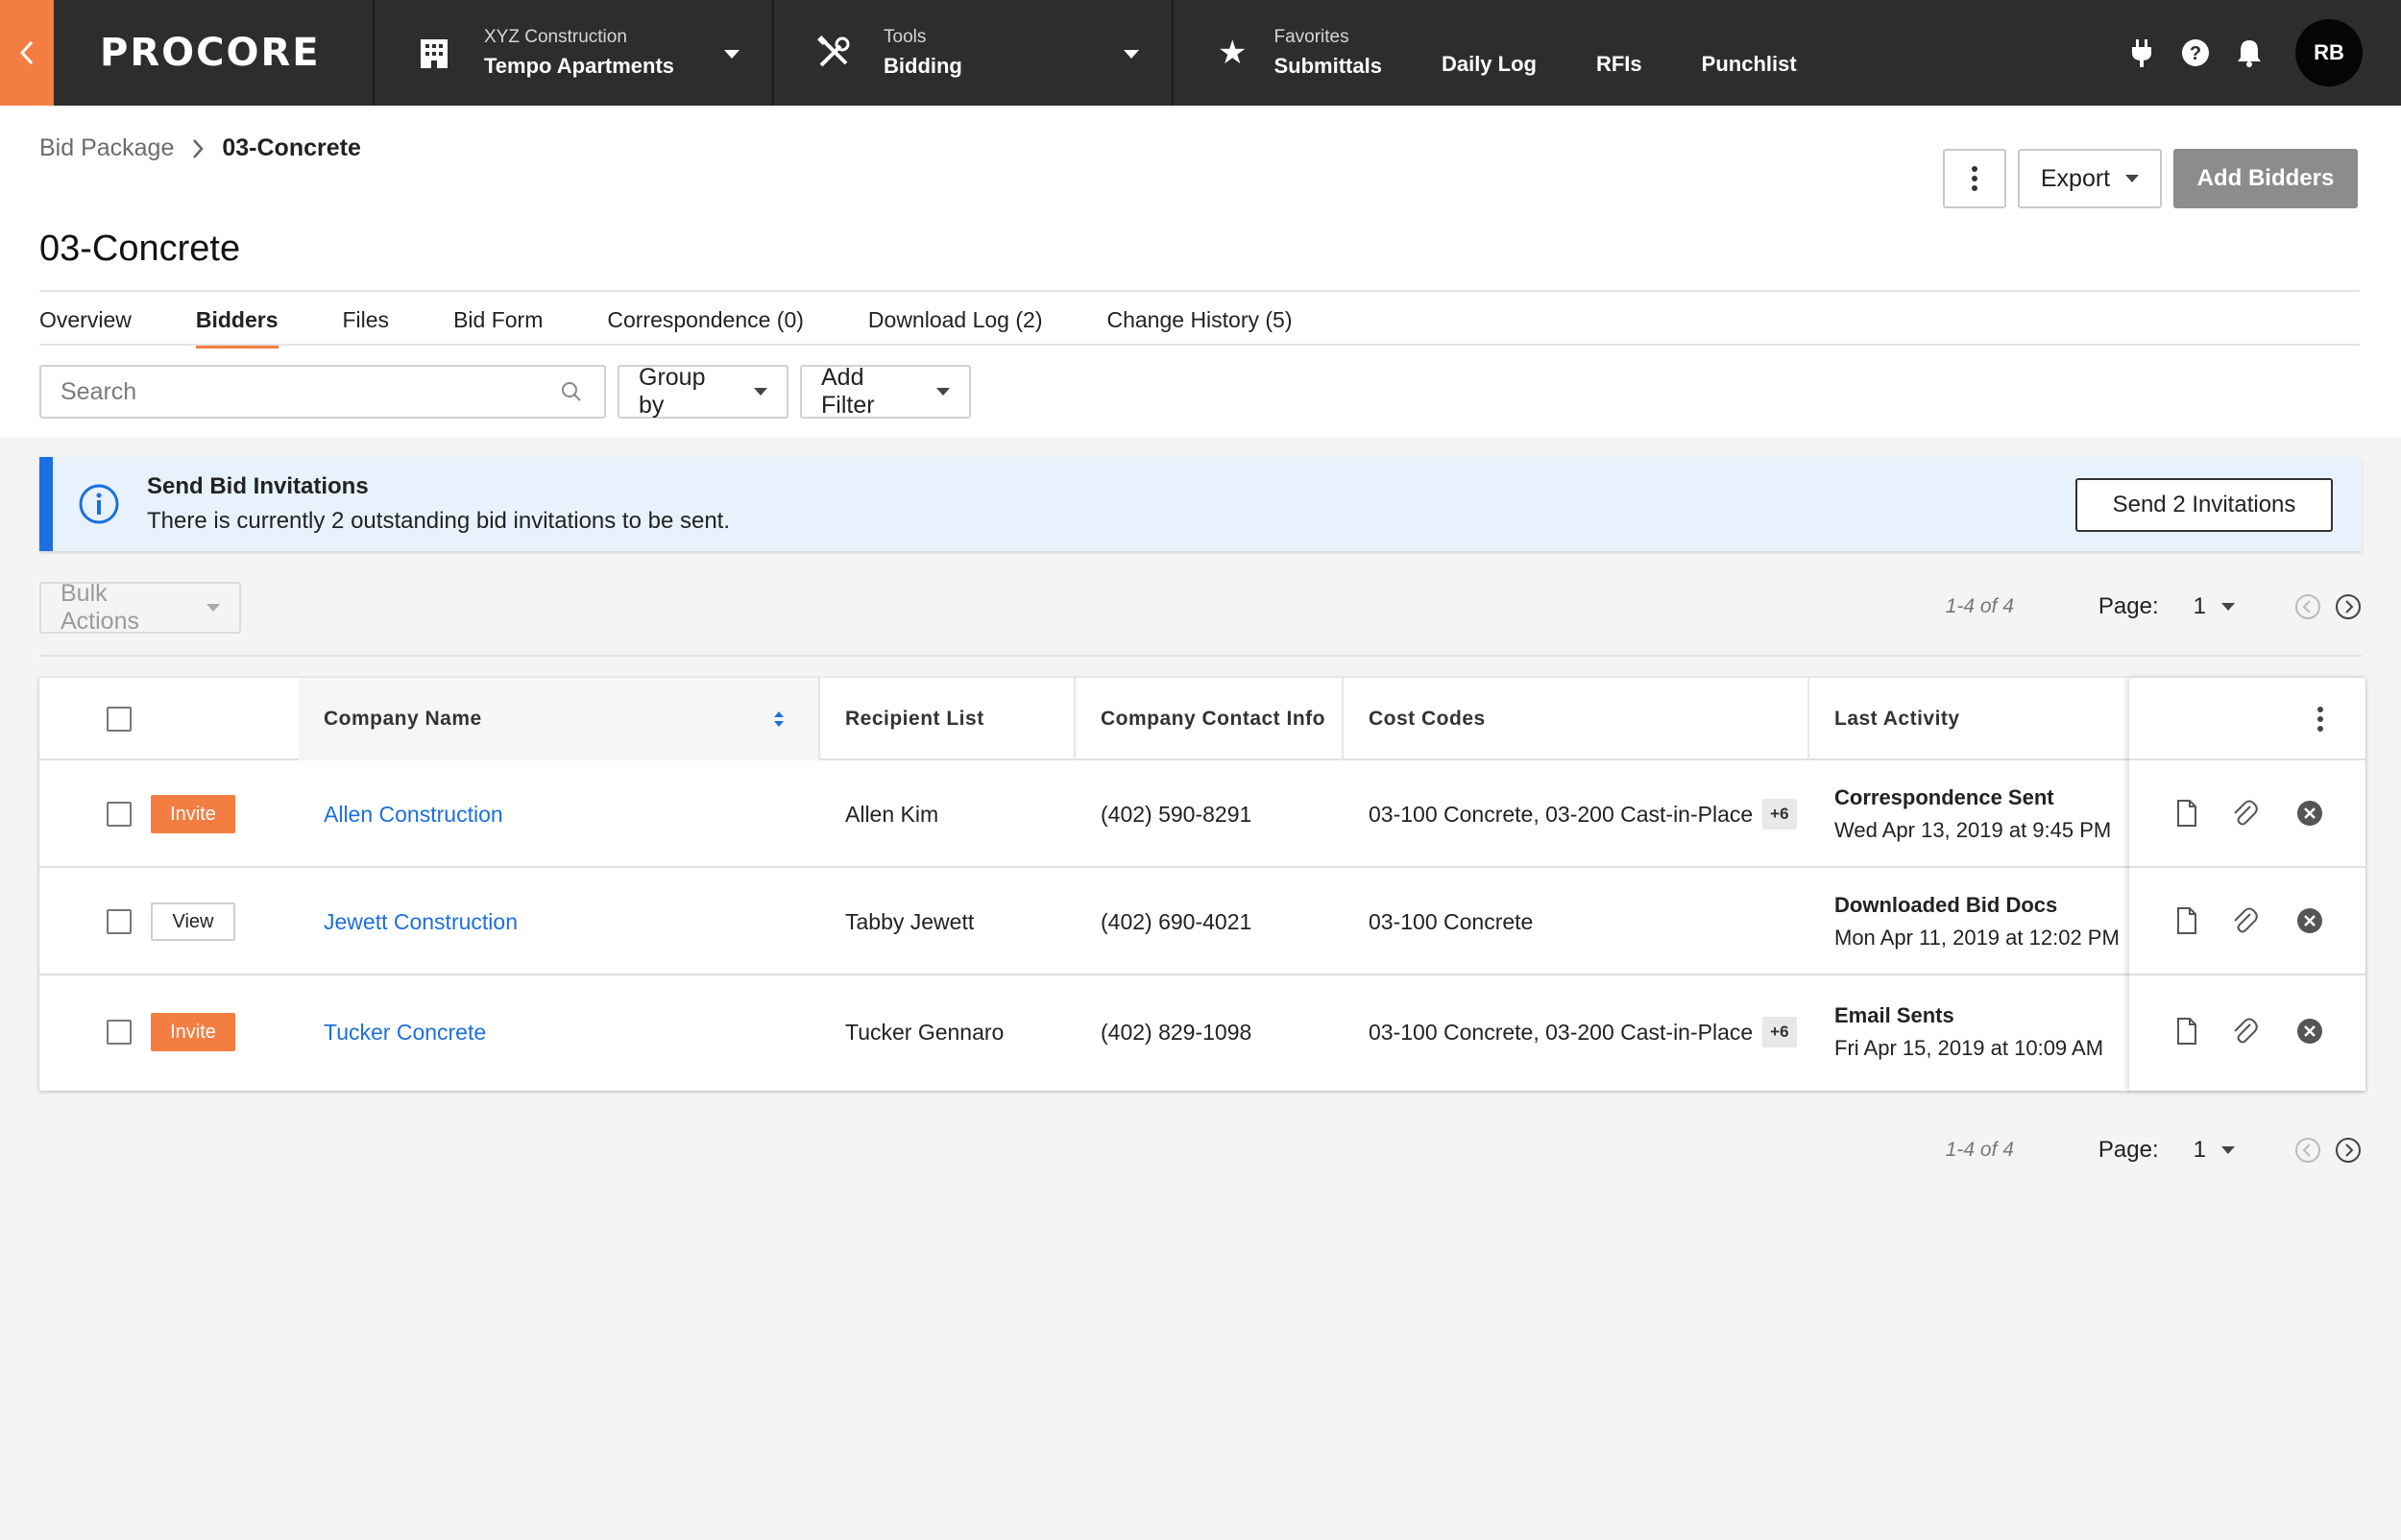 Image resolution: width=2401 pixels, height=1540 pixels. Describe the element at coordinates (1969, 719) in the screenshot. I see `column-last-activity: Last Activity` at that location.